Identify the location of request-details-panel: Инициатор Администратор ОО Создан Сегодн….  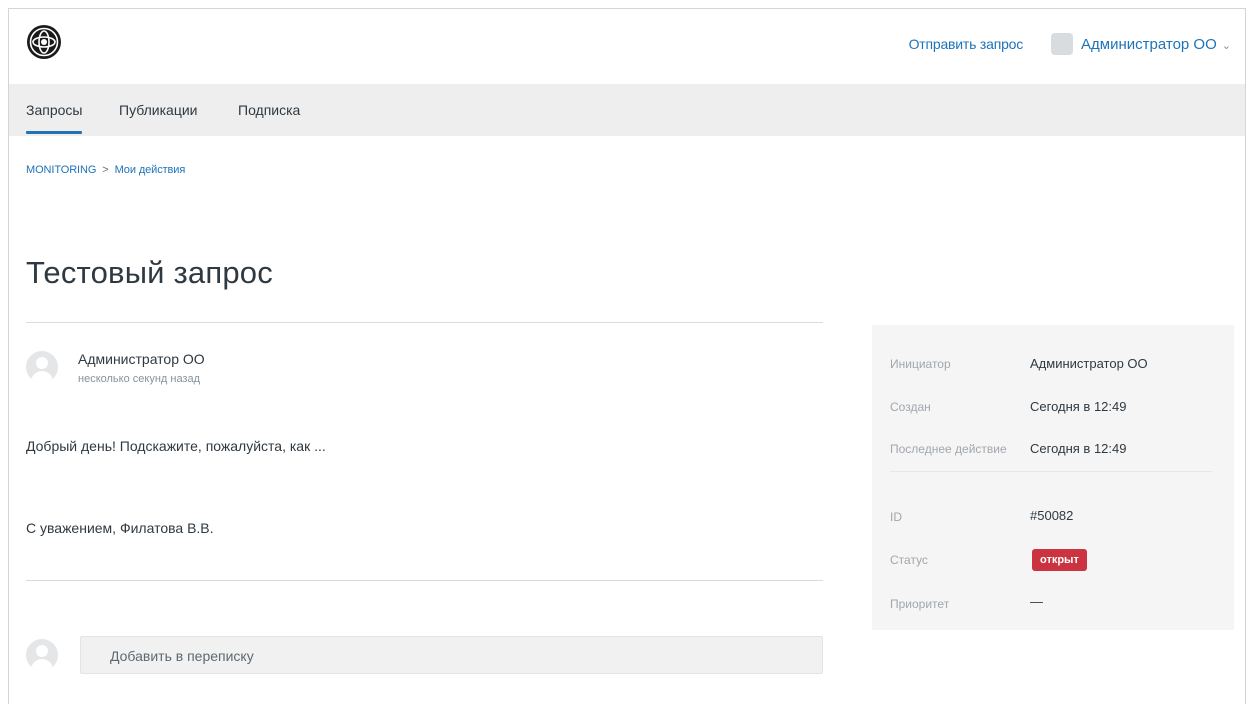
(1053, 477).